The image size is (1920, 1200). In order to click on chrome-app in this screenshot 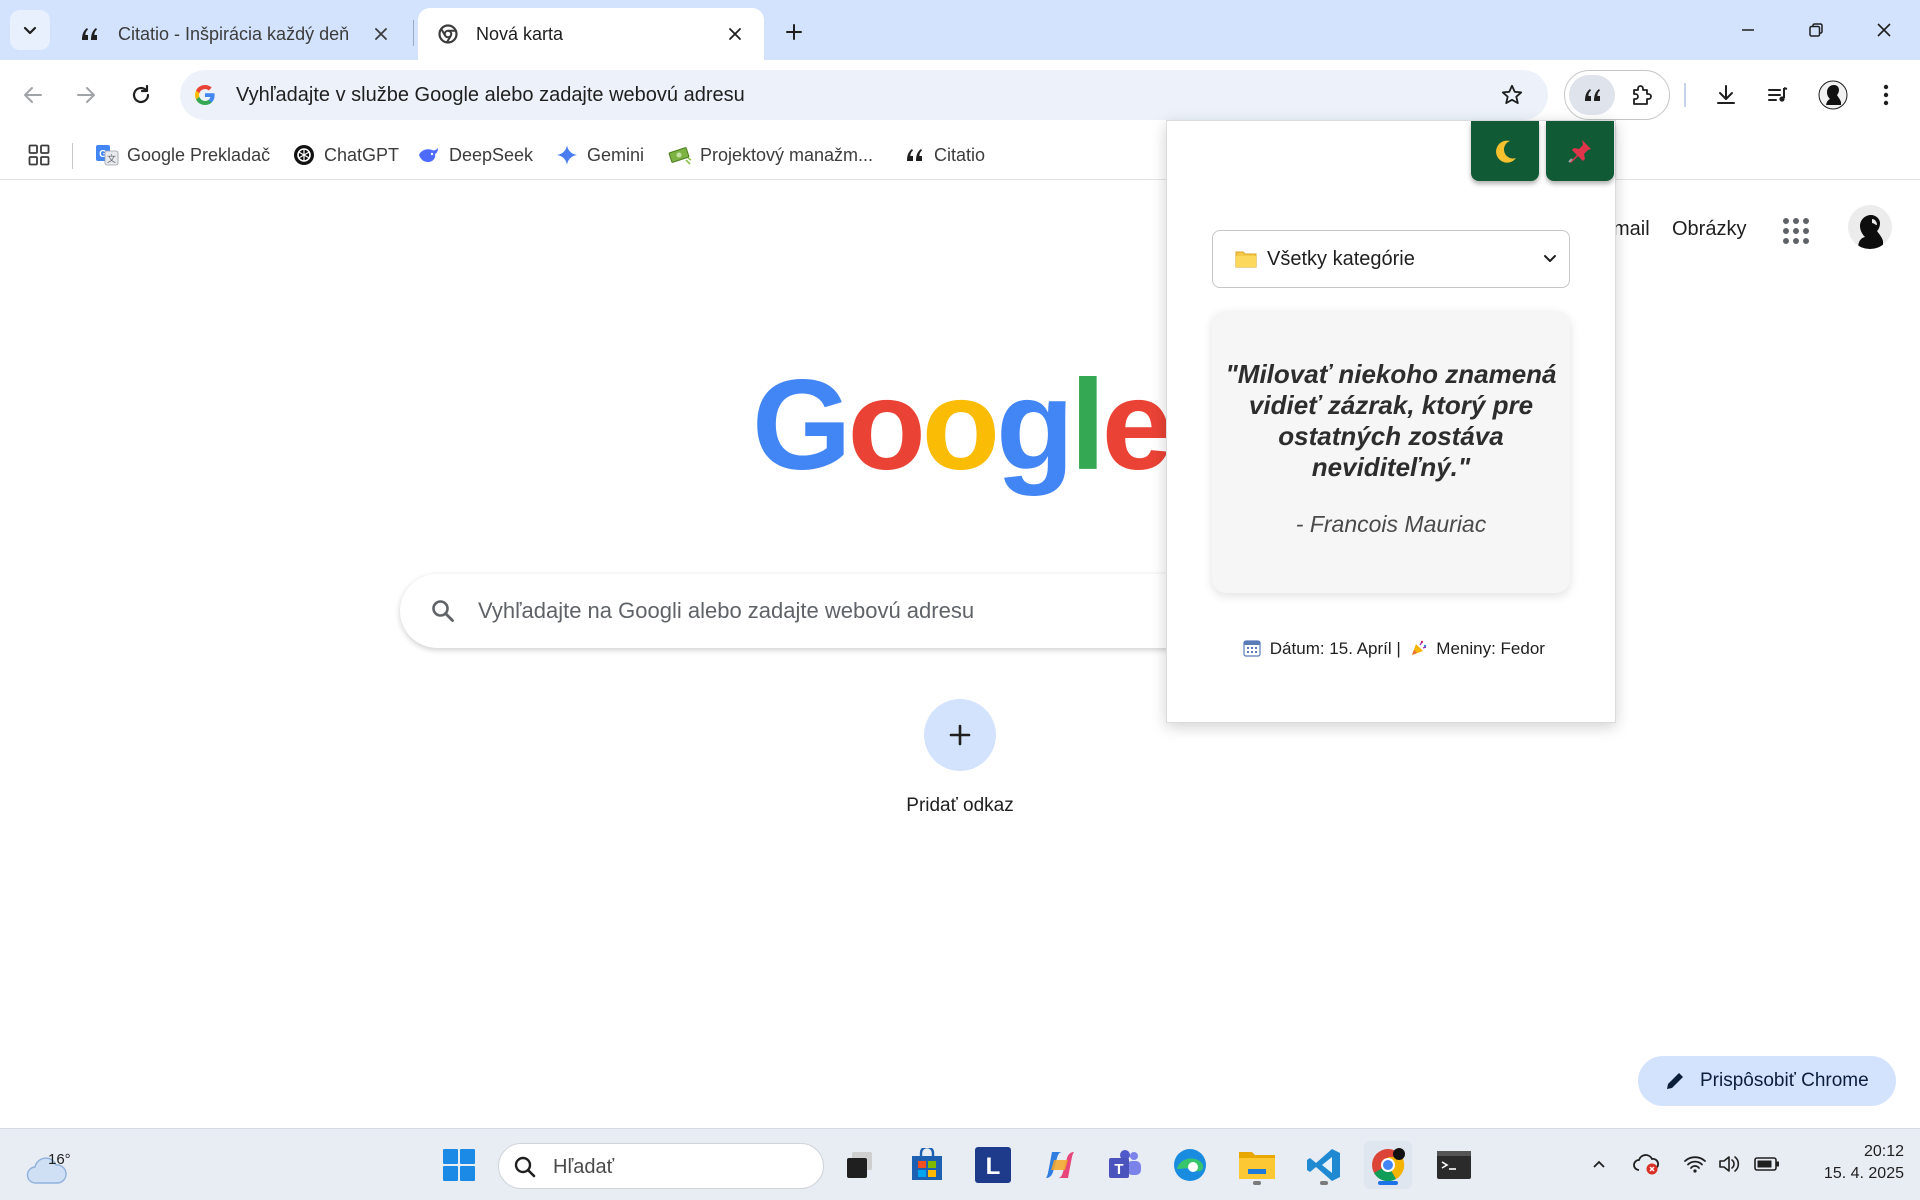, I will do `click(1388, 1165)`.